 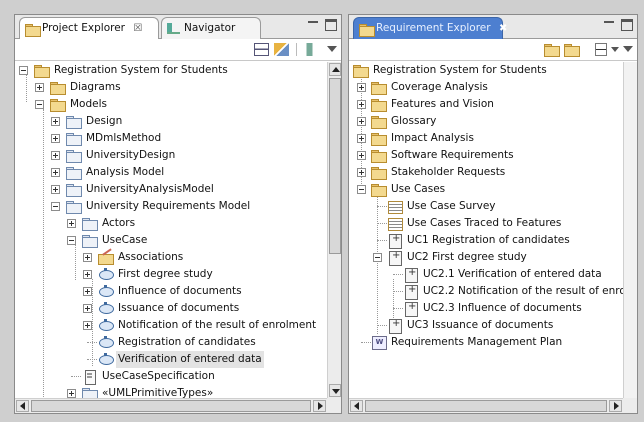 What do you see at coordinates (190, 359) in the screenshot?
I see `tree-node-label-selected: Verification of entered data` at bounding box center [190, 359].